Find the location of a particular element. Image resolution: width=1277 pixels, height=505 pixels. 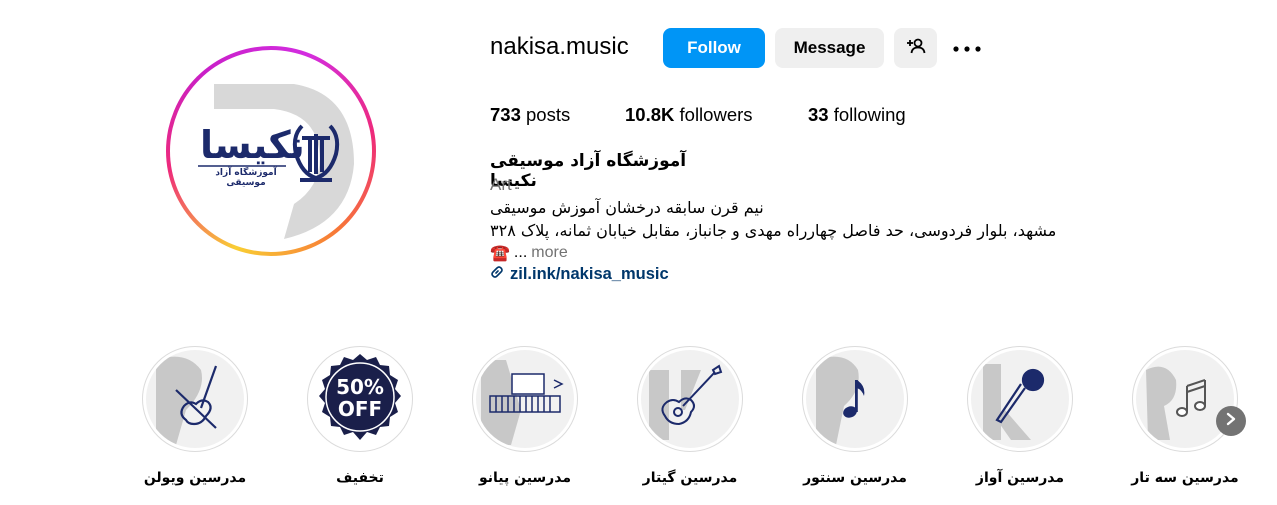

avatar-logo-text: نکیسا is located at coordinates (252, 145).